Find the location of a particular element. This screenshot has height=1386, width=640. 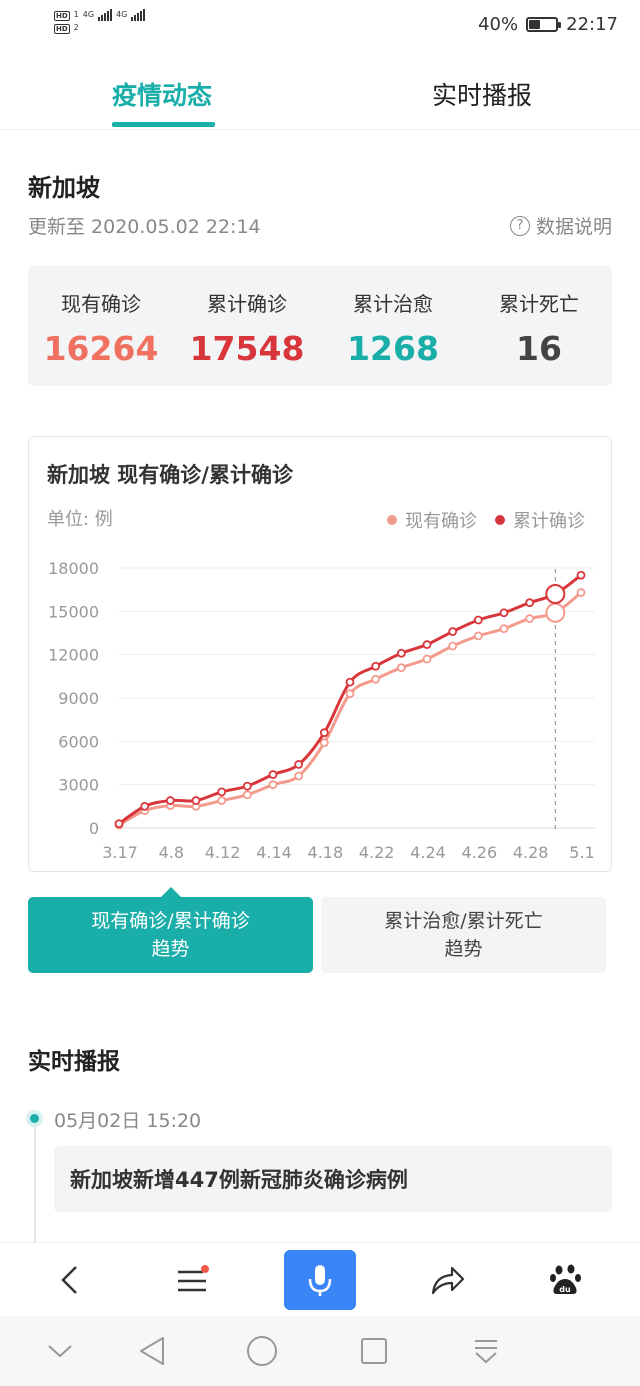

tab-live-broadcast: 实时播报 is located at coordinates (482, 94).